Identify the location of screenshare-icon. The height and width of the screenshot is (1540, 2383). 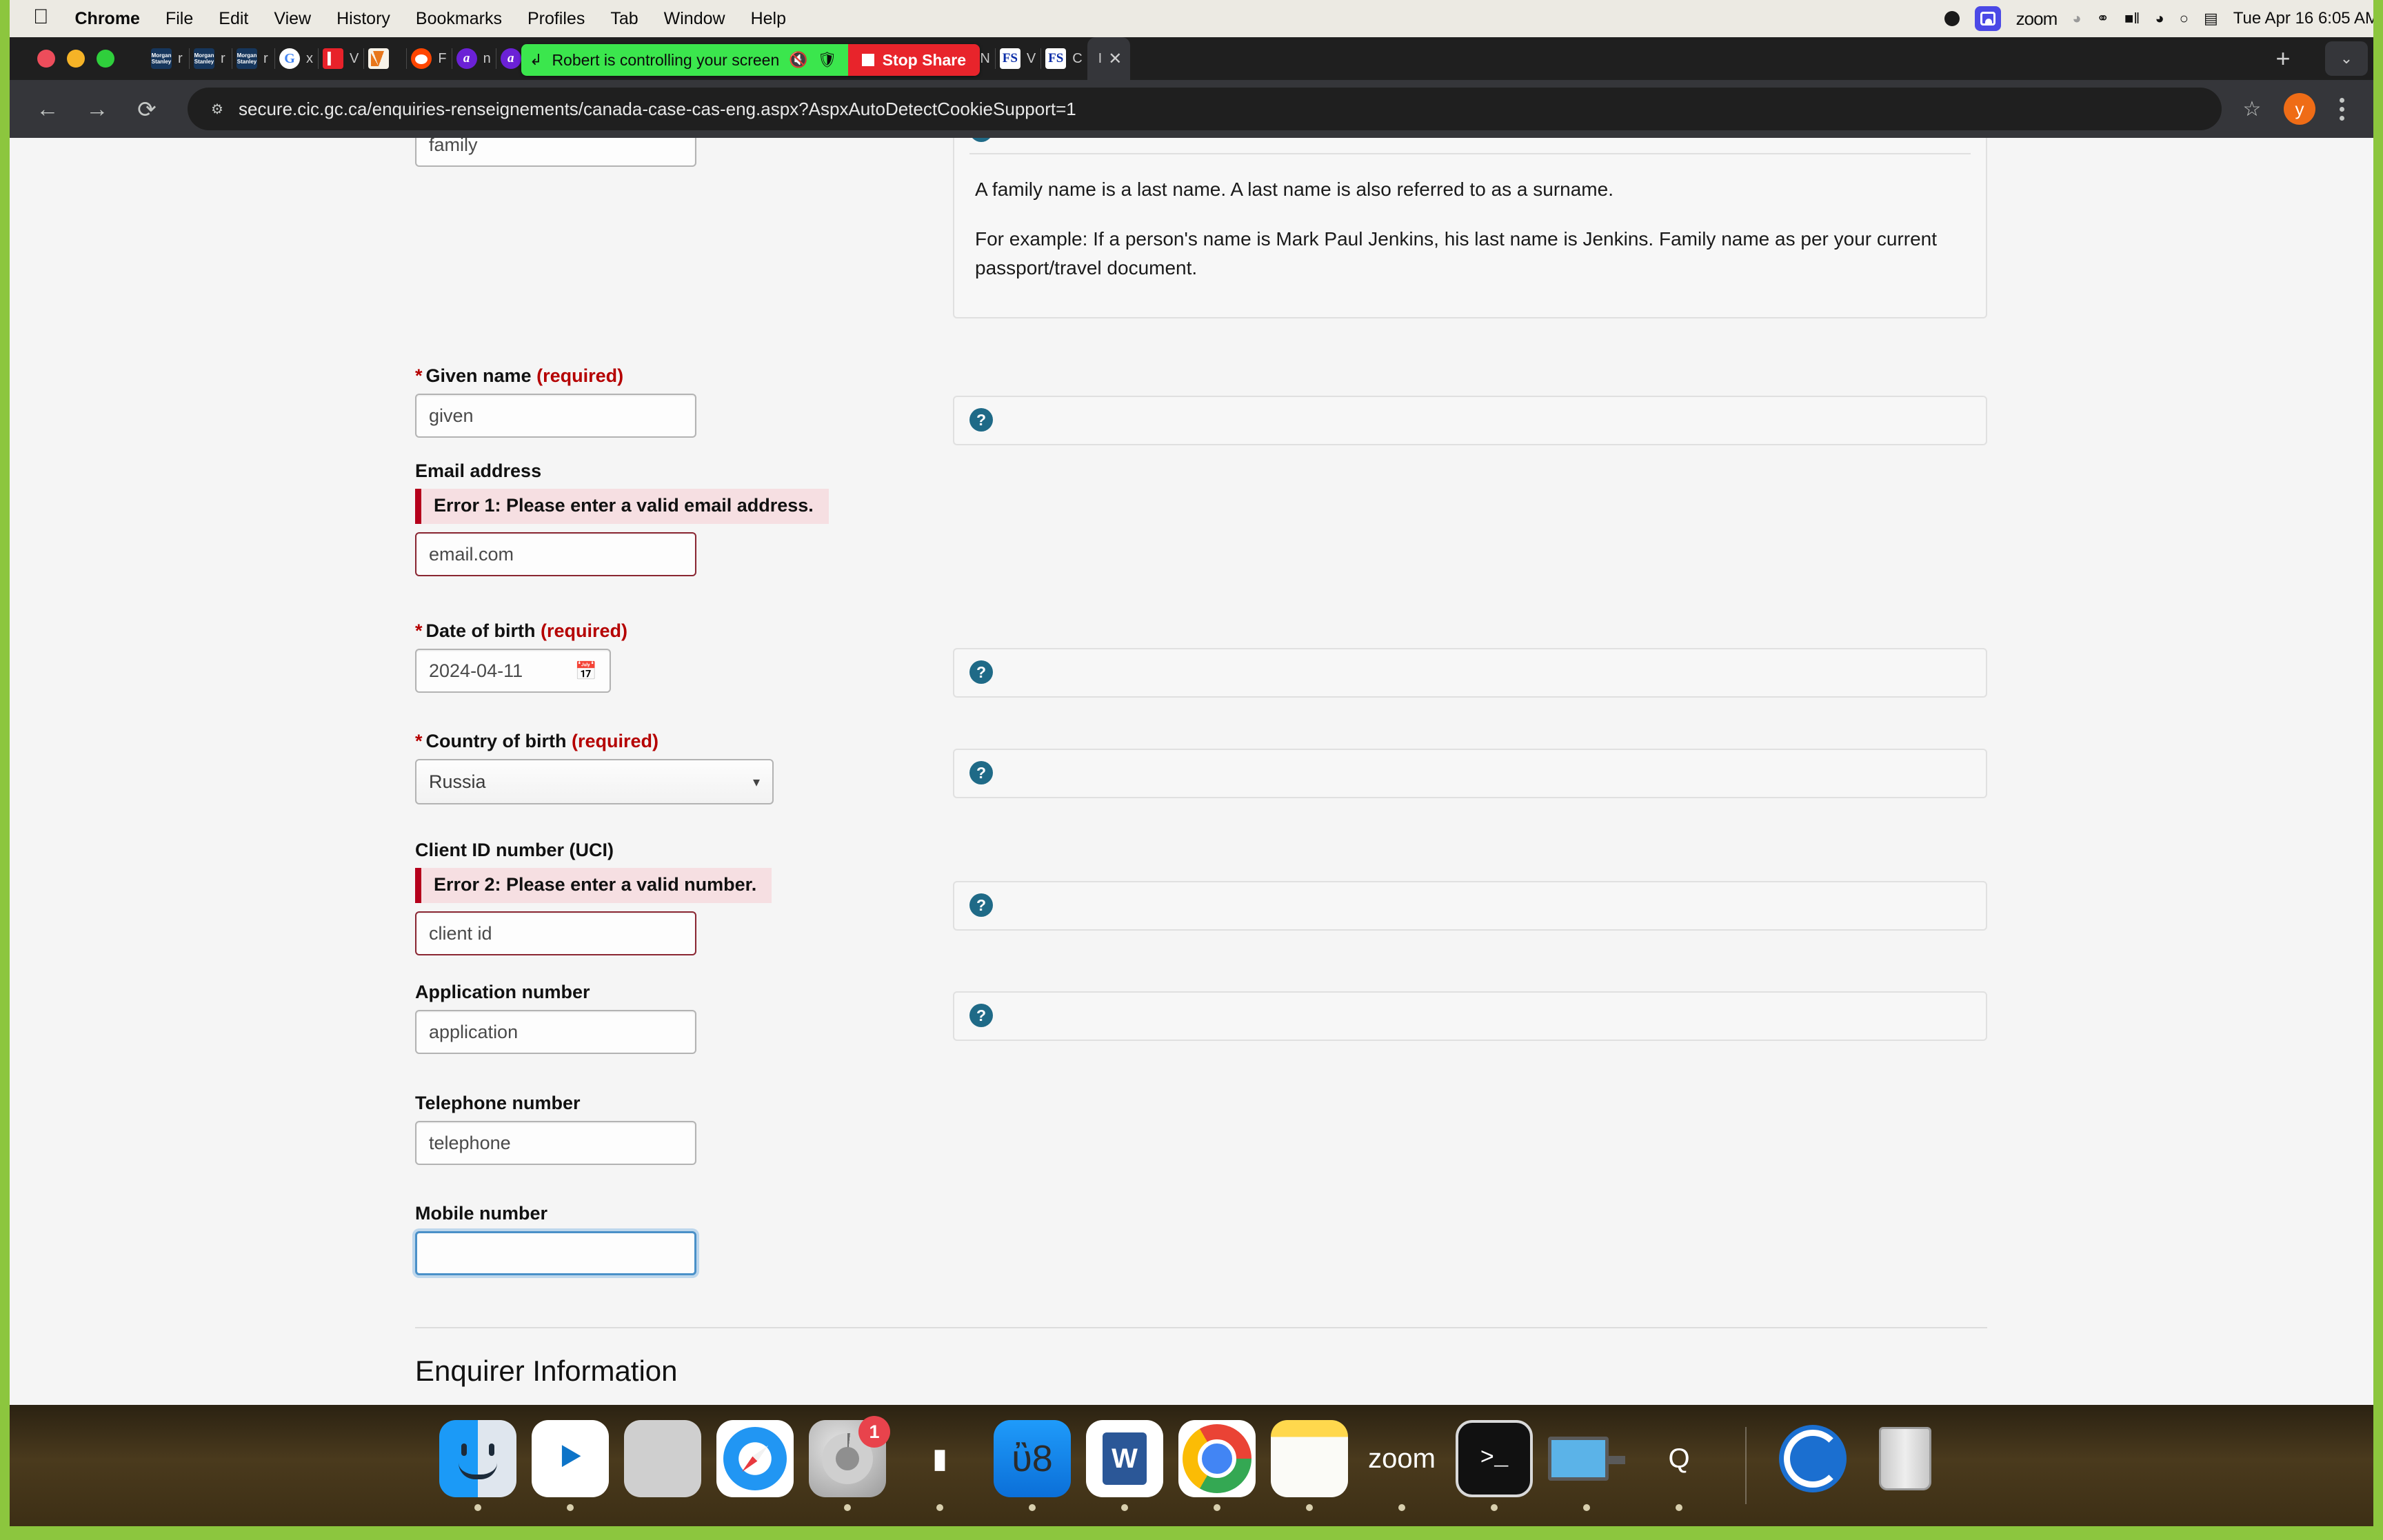
(1586, 1459).